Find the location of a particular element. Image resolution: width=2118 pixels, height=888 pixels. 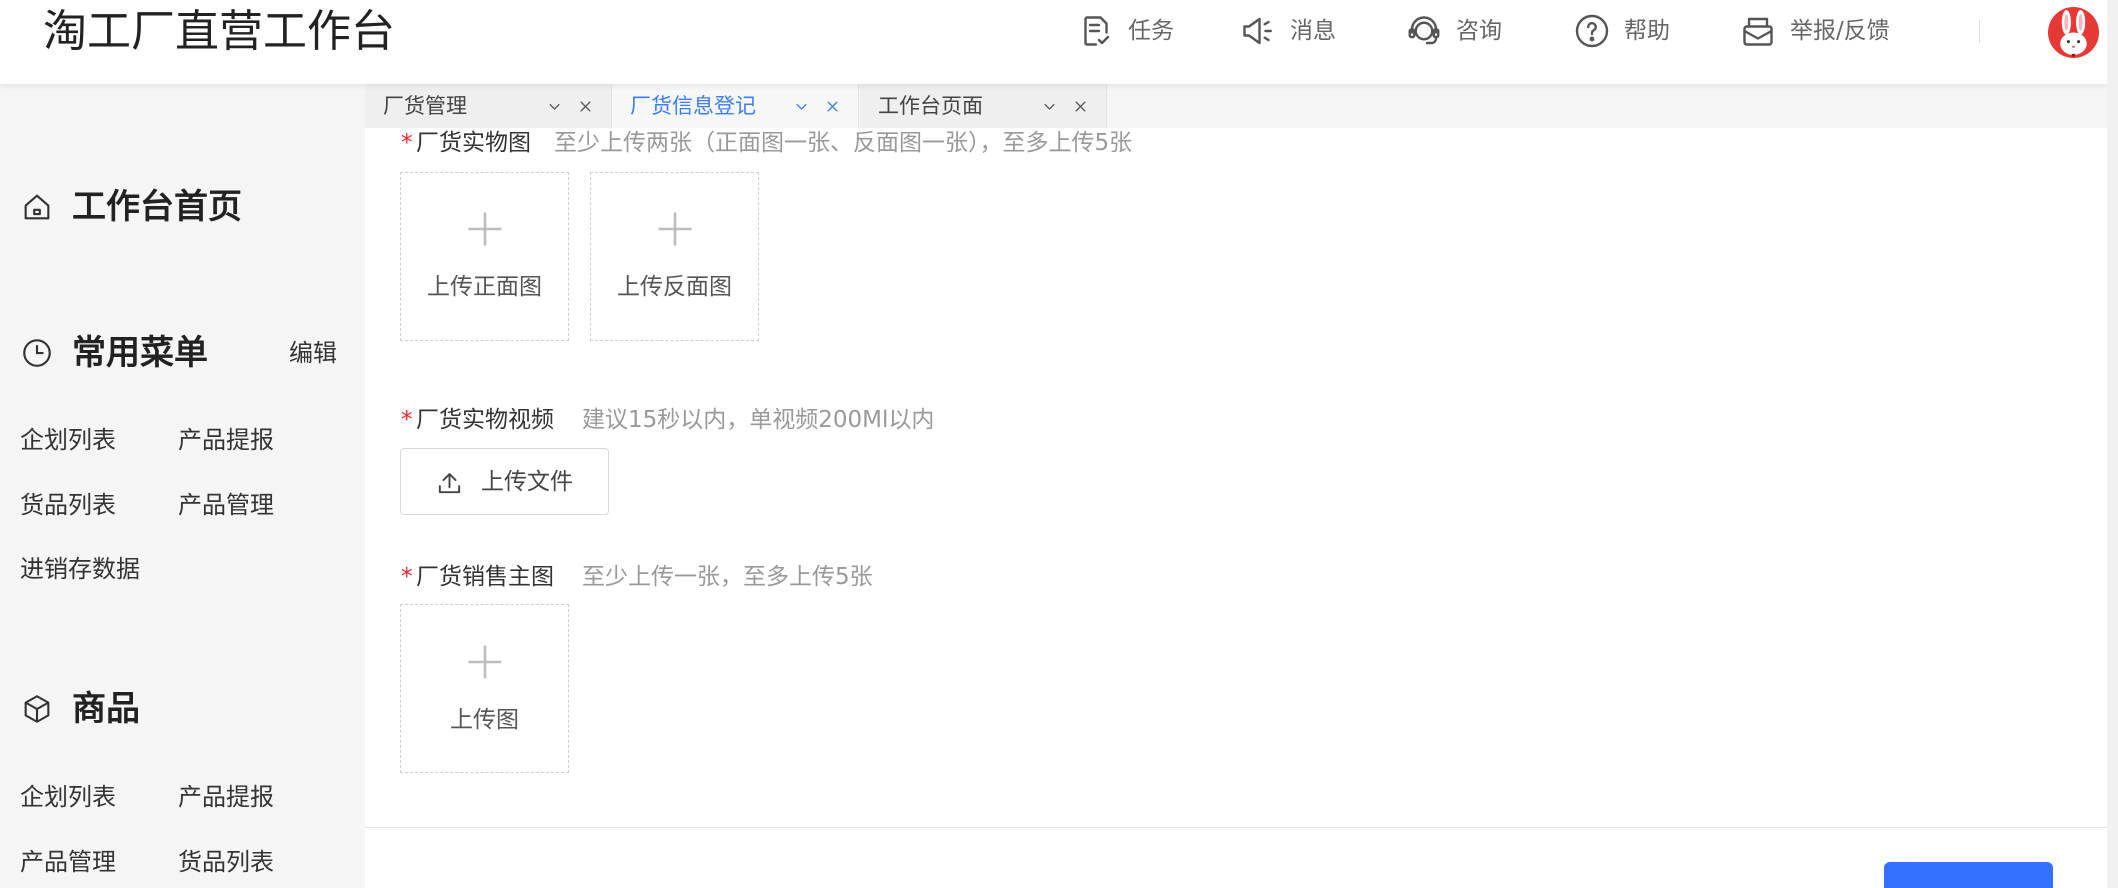

tab-goods-manage: 厂货管理 is located at coordinates (488, 106).